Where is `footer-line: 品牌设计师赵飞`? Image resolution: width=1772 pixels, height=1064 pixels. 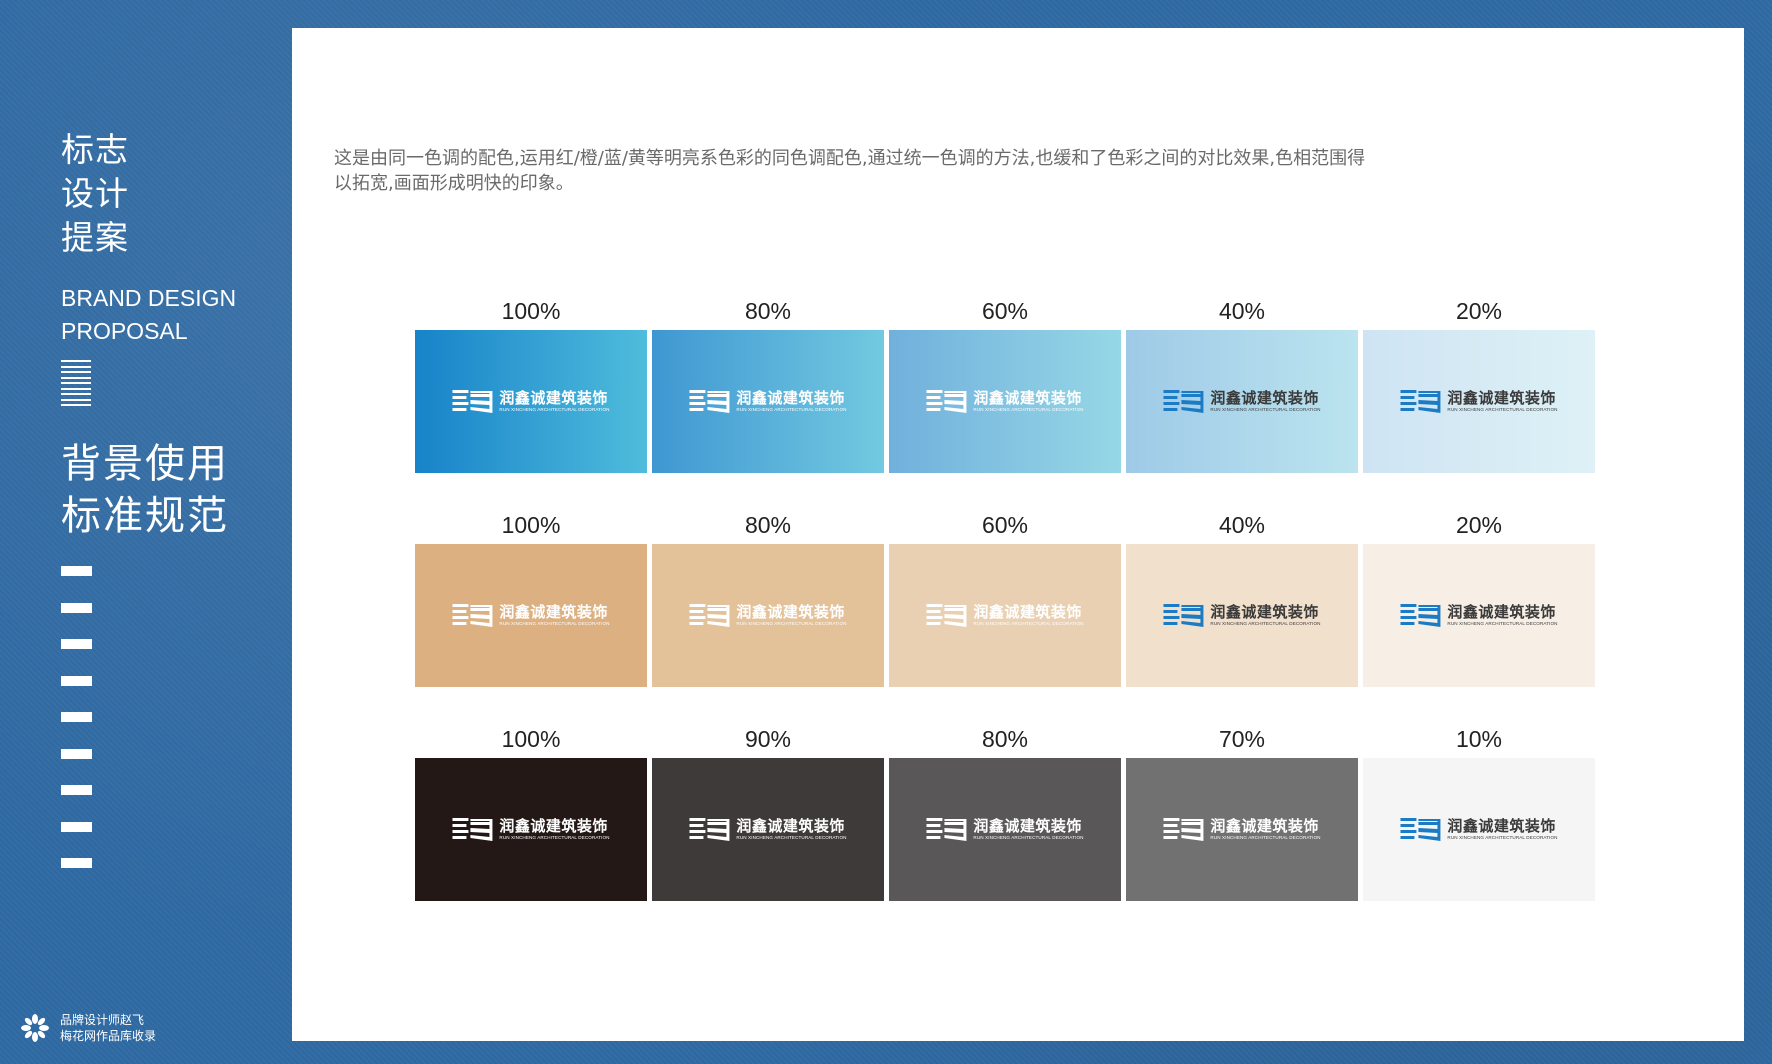 footer-line: 品牌设计师赵飞 is located at coordinates (102, 1020).